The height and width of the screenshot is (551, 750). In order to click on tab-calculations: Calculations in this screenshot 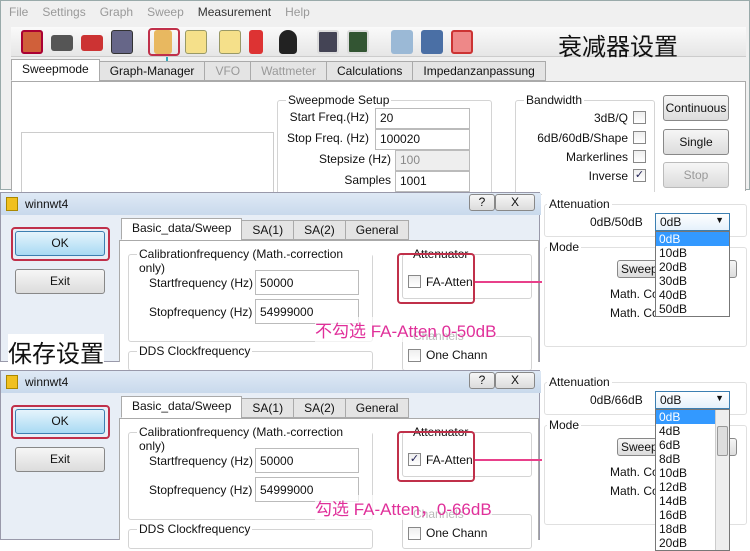, I will do `click(370, 71)`.